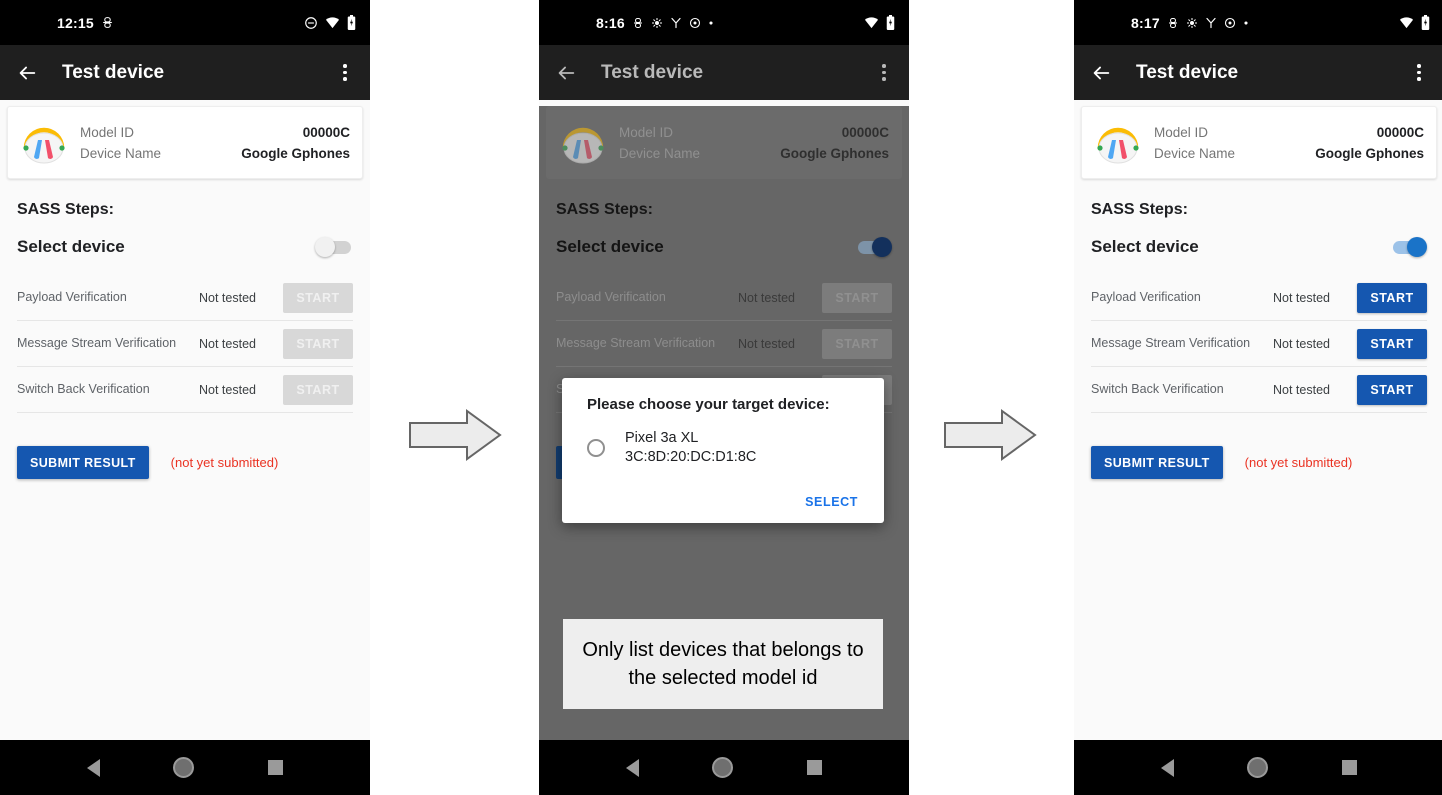 This screenshot has height=795, width=1442. What do you see at coordinates (604, 209) in the screenshot?
I see `sass-steps-heading: SASS Steps:` at bounding box center [604, 209].